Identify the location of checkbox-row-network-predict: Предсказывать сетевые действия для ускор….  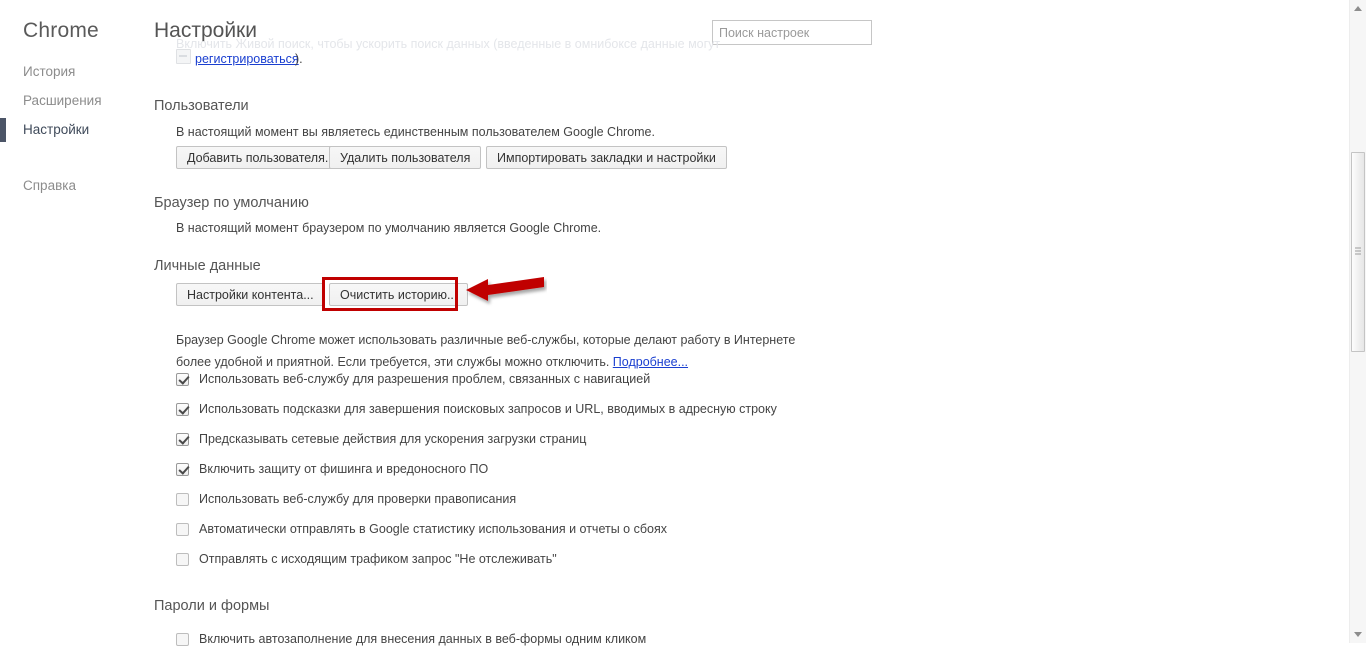
(381, 439).